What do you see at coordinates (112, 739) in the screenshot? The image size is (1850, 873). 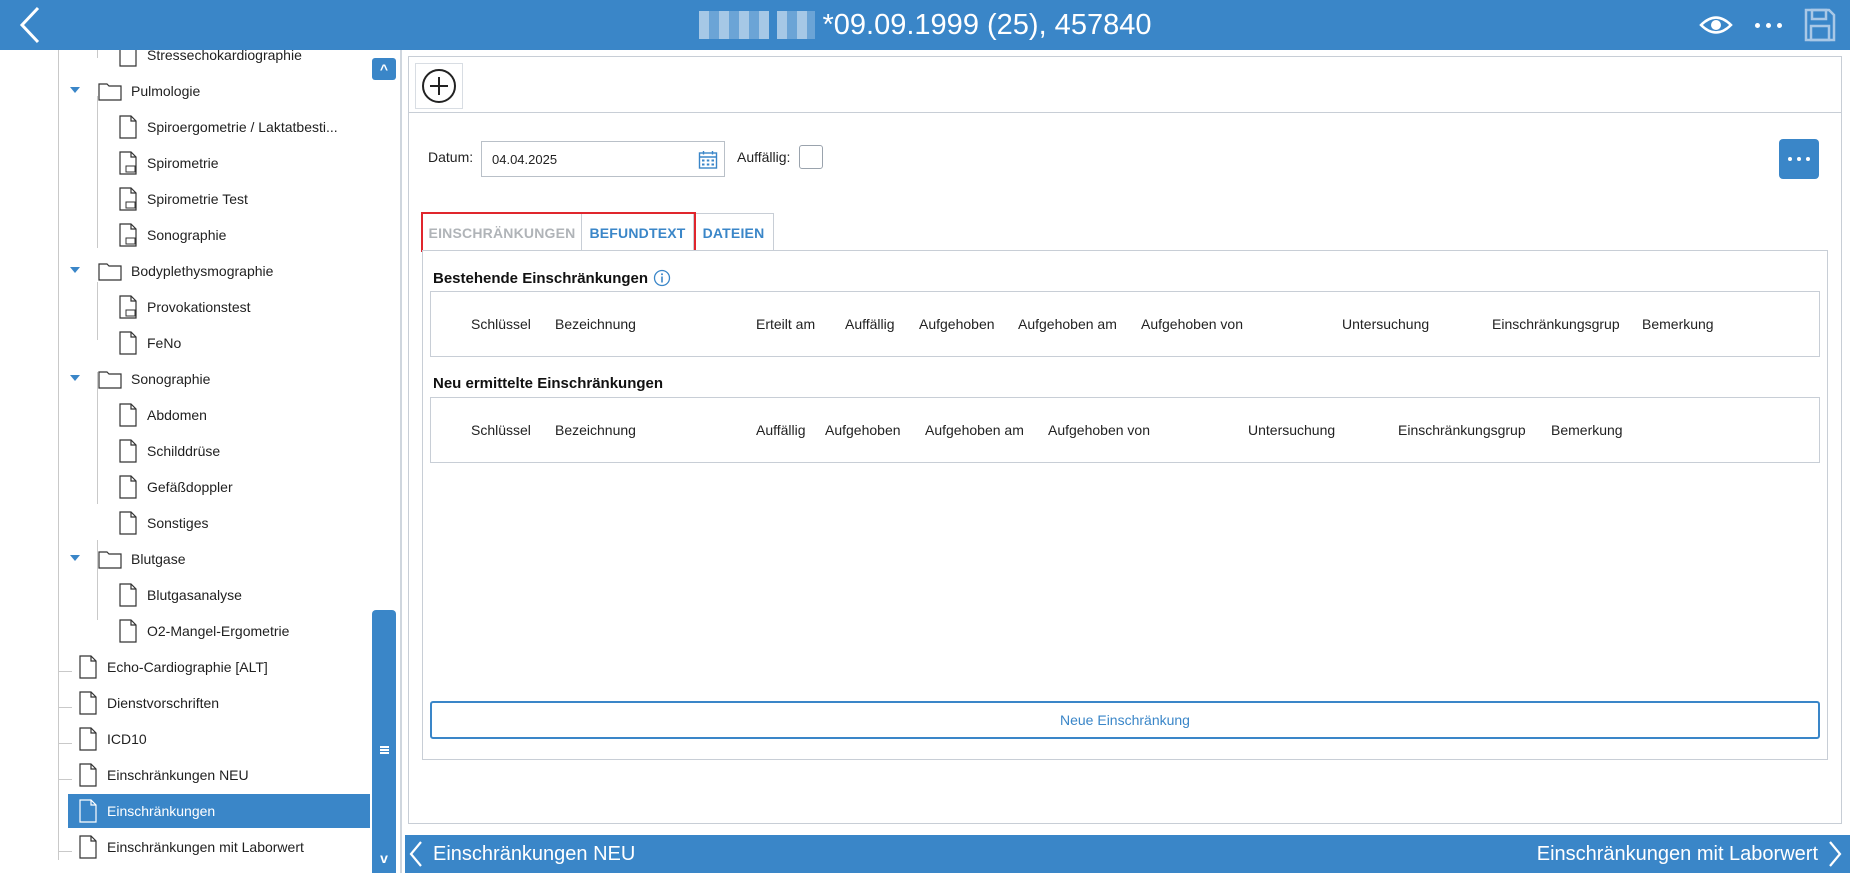 I see `tree-item: ICD10` at bounding box center [112, 739].